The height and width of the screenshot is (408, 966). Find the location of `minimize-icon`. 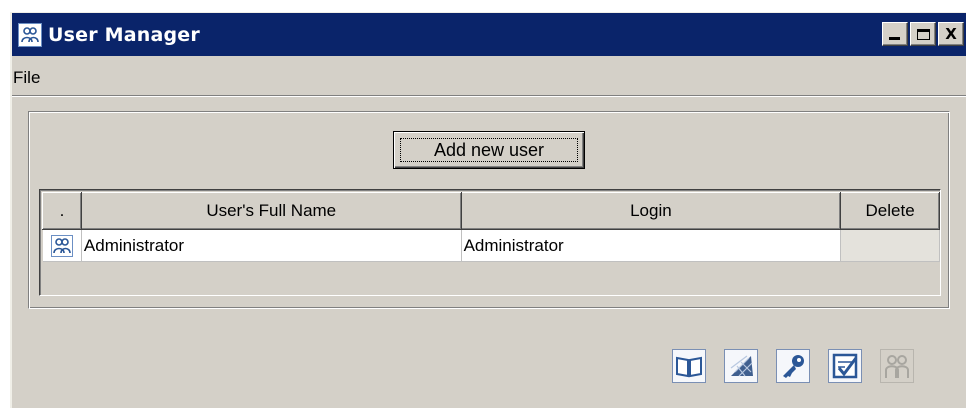

minimize-icon is located at coordinates (894, 38).